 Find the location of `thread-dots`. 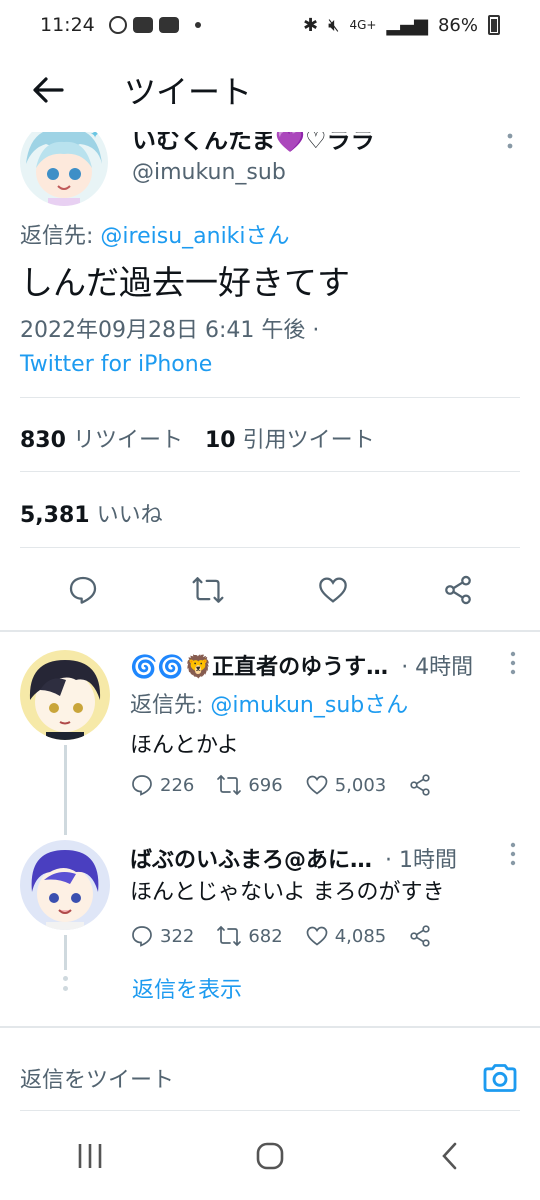

thread-dots is located at coordinates (65, 986).